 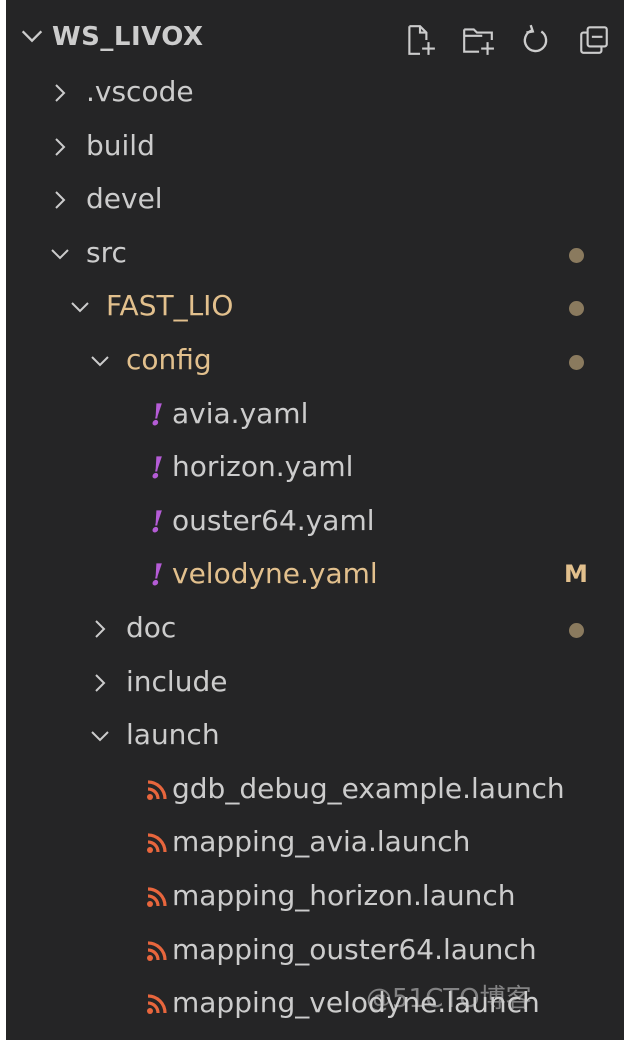 I want to click on item-label: .vscode, so click(x=140, y=91).